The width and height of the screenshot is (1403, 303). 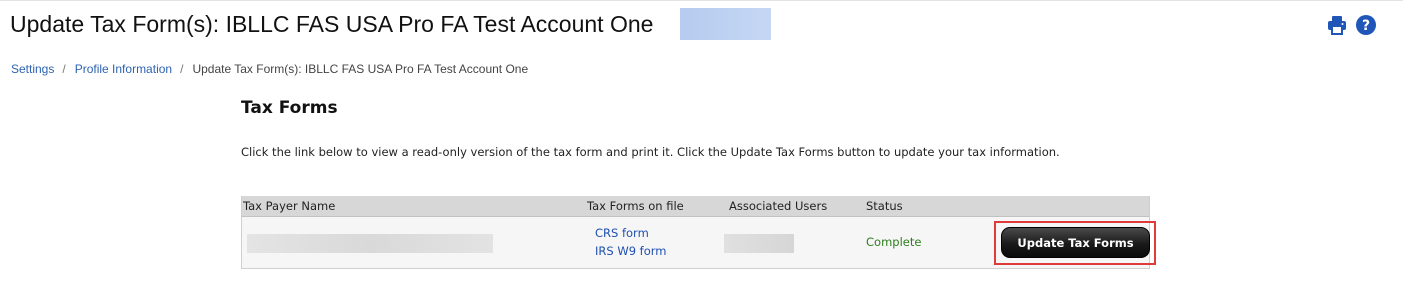 I want to click on column-header-associated-users: Associated Users, so click(x=778, y=206).